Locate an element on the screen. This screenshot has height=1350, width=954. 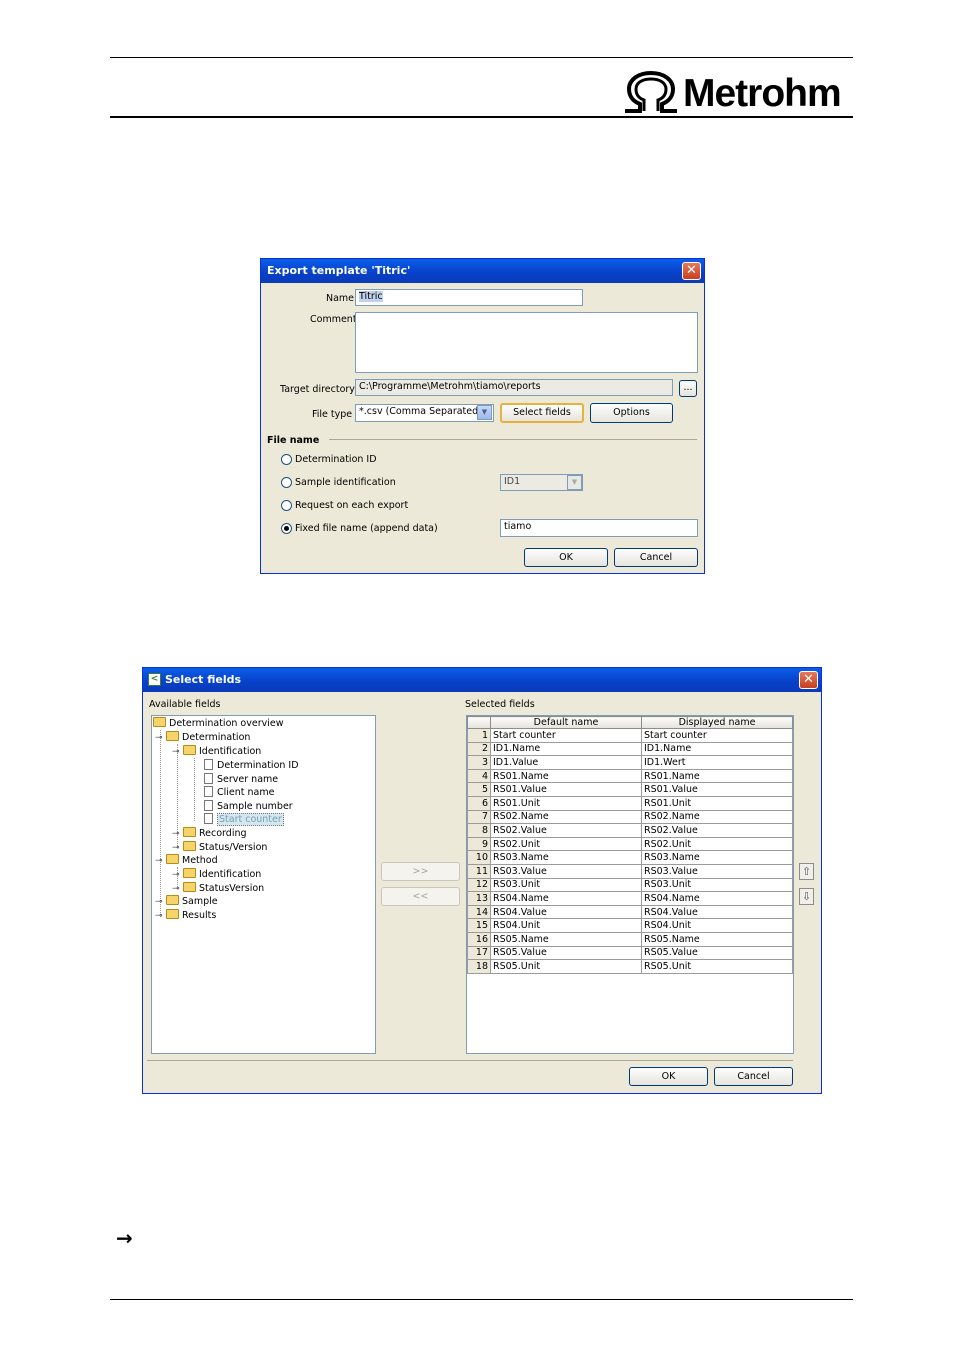
fixed-file-name-field: tiamo is located at coordinates (599, 528).